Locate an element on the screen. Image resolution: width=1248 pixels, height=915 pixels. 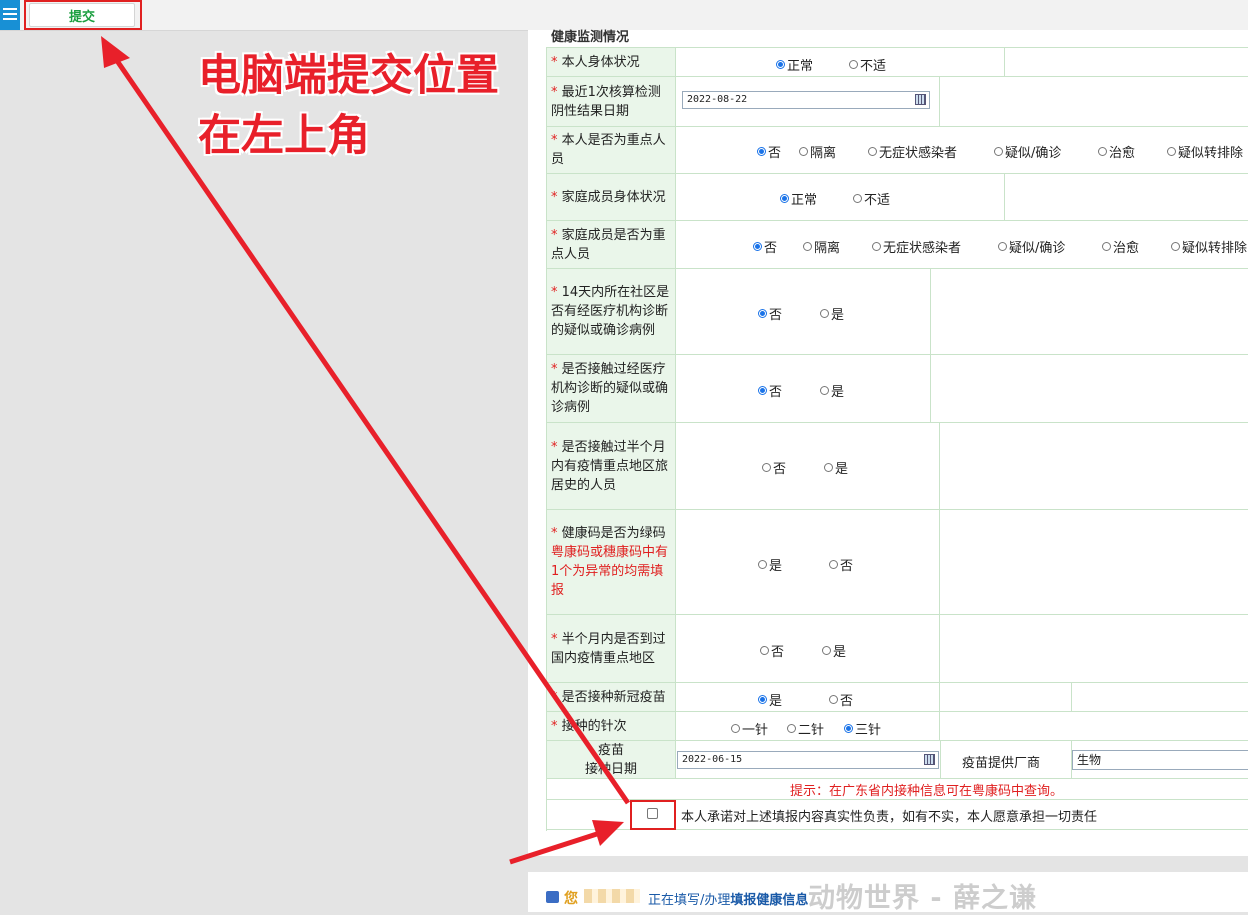
radio-vaccinated-no: 否 is located at coordinates (841, 699).